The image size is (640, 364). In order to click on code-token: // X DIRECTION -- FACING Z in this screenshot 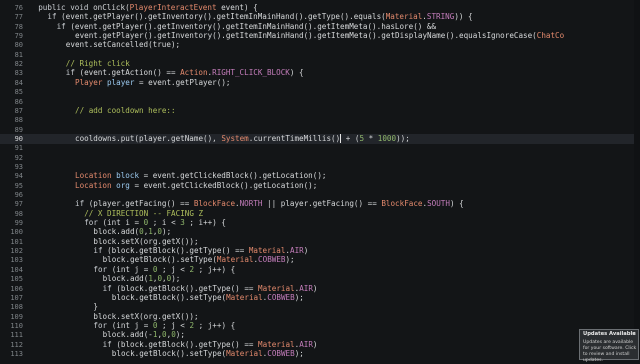, I will do `click(144, 213)`.